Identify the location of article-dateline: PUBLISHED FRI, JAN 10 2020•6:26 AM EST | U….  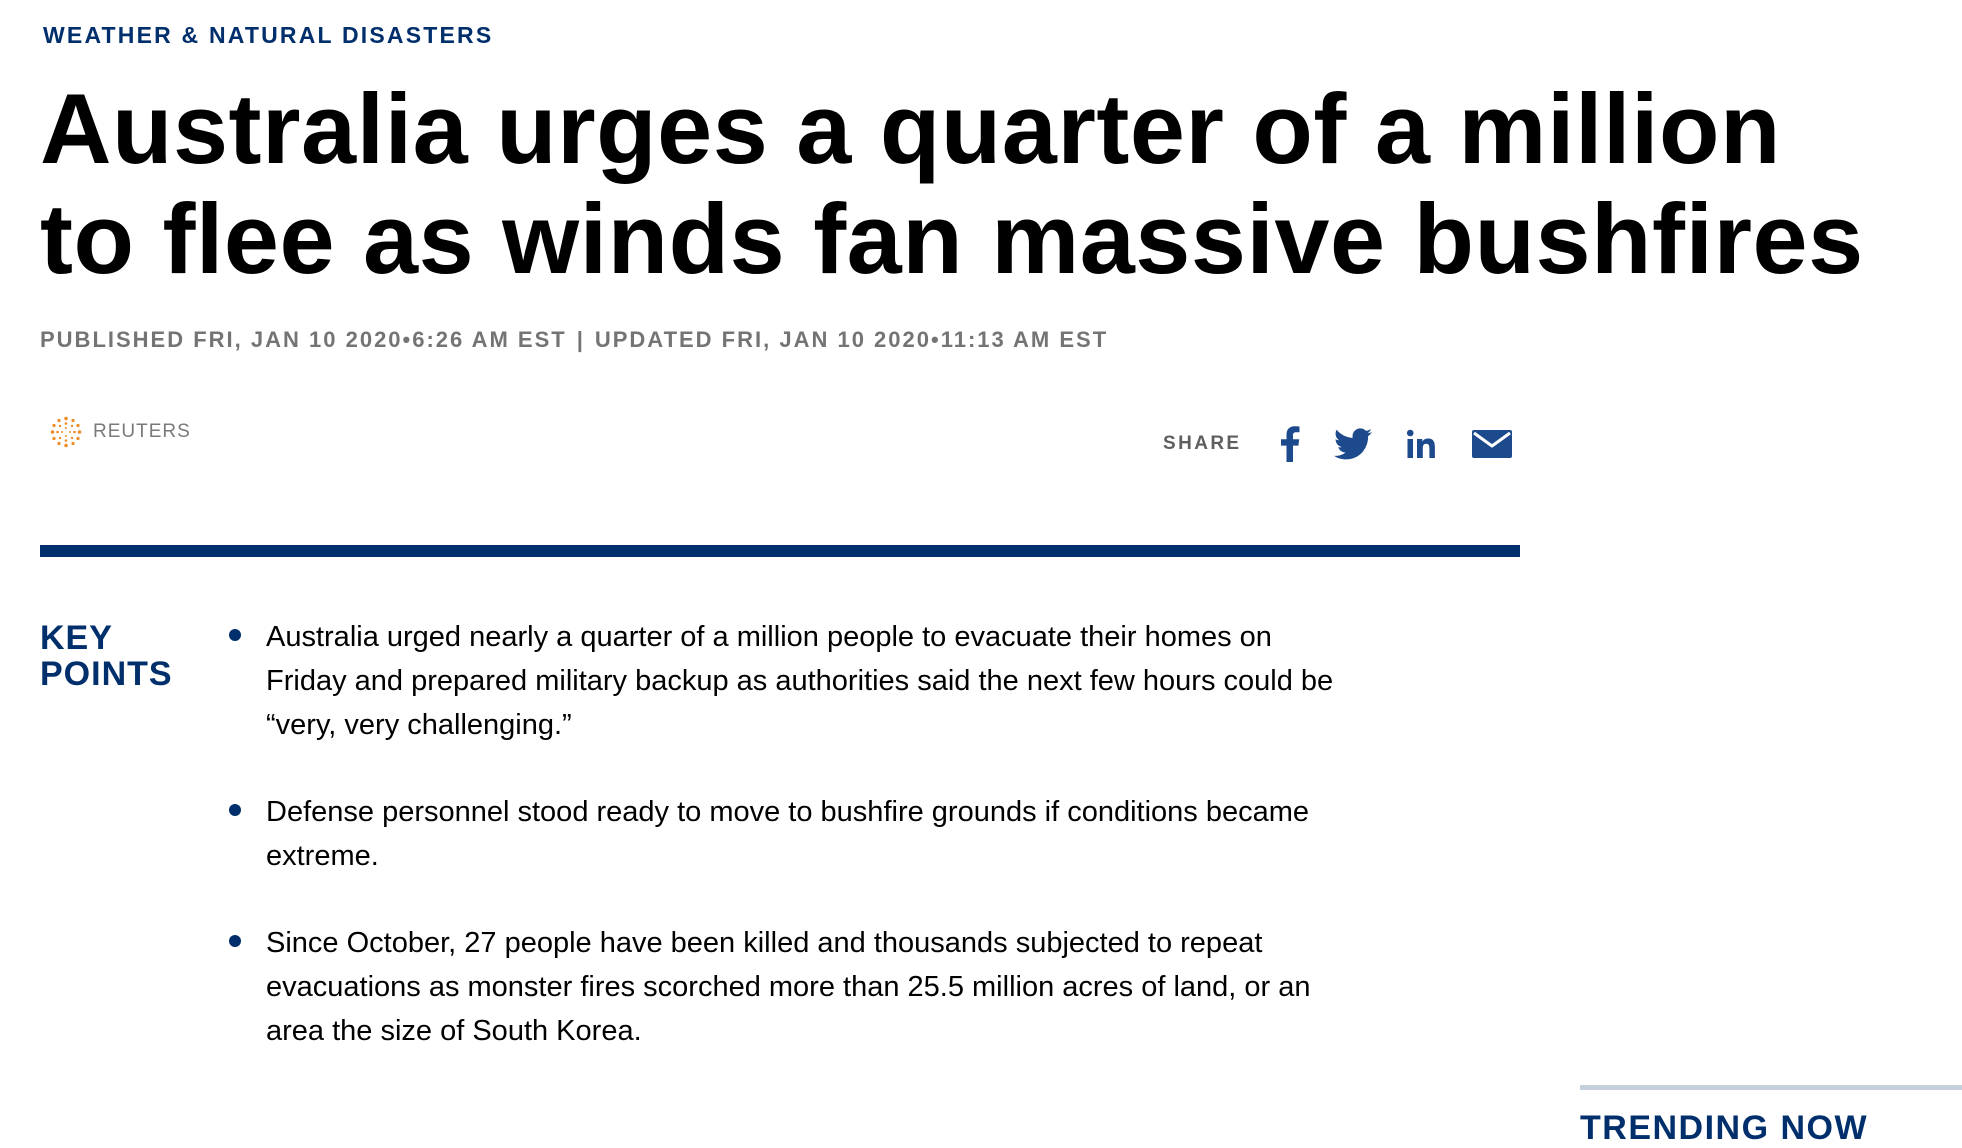
(574, 340).